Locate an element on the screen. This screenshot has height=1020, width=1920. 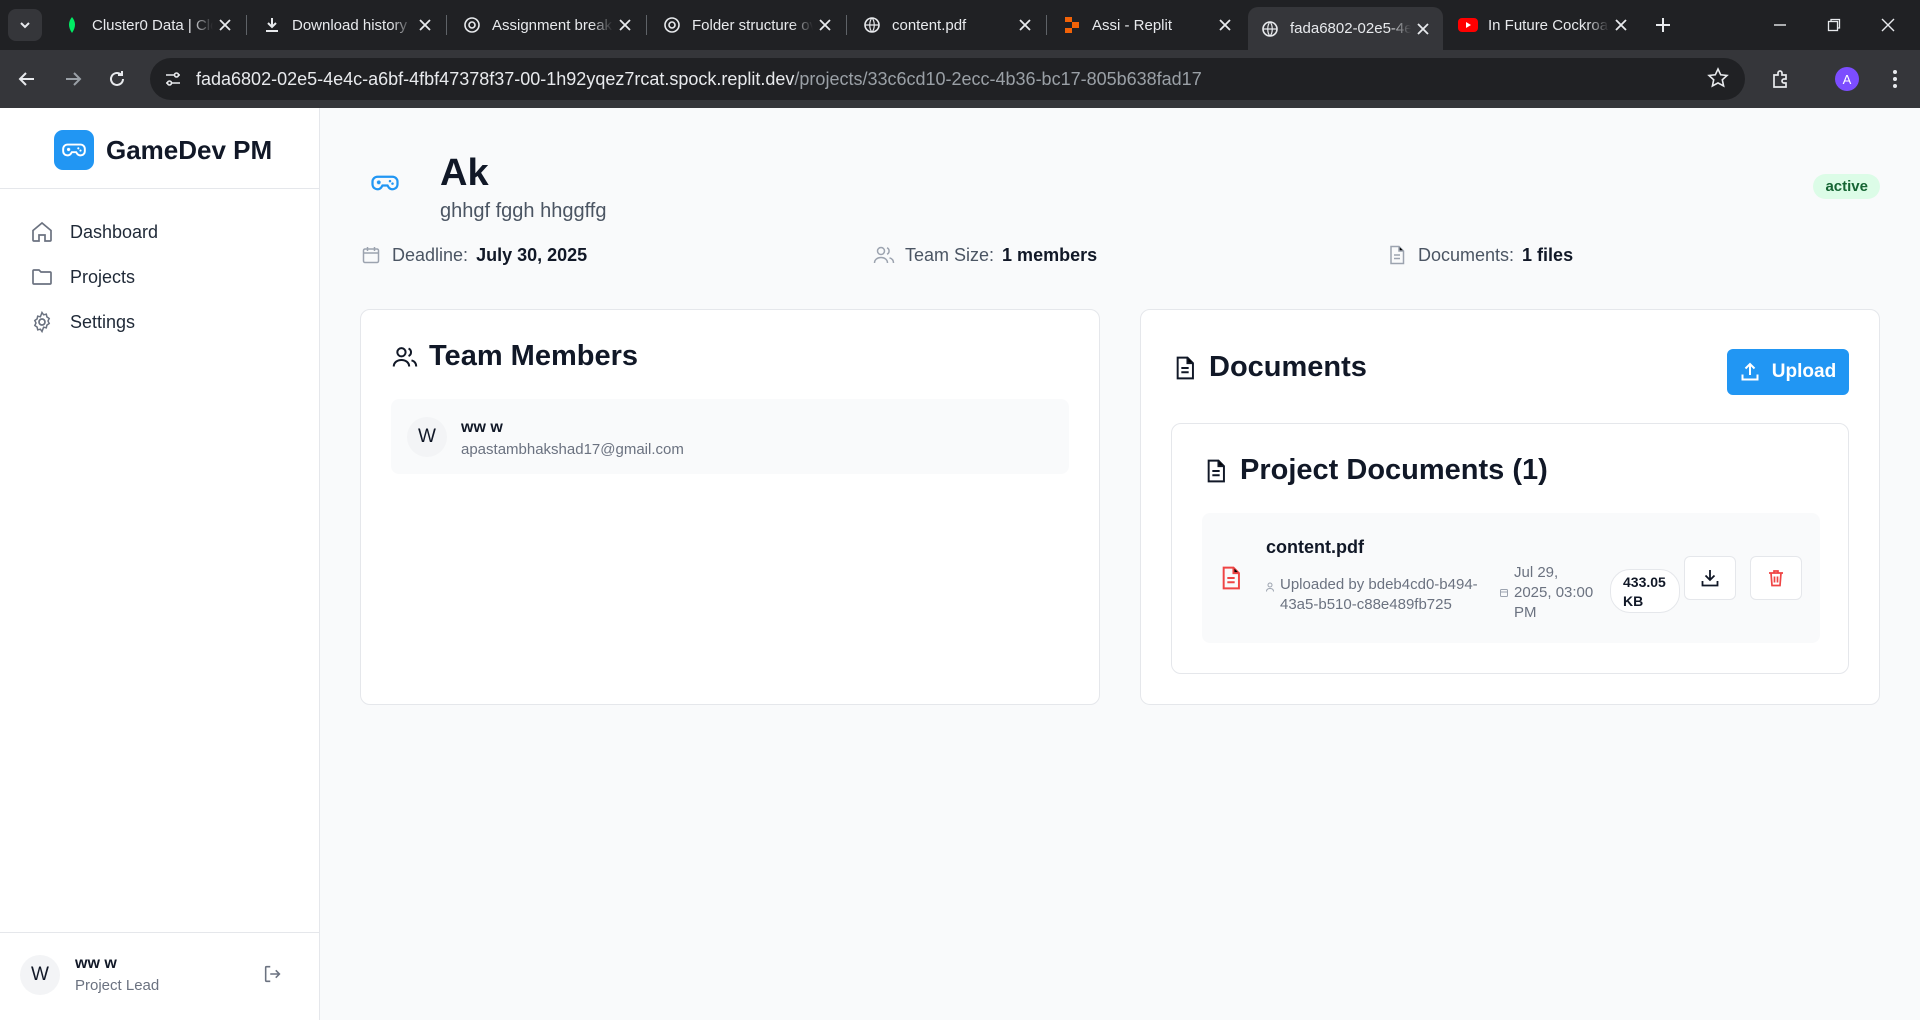
brand-name: GameDev PM is located at coordinates (189, 149).